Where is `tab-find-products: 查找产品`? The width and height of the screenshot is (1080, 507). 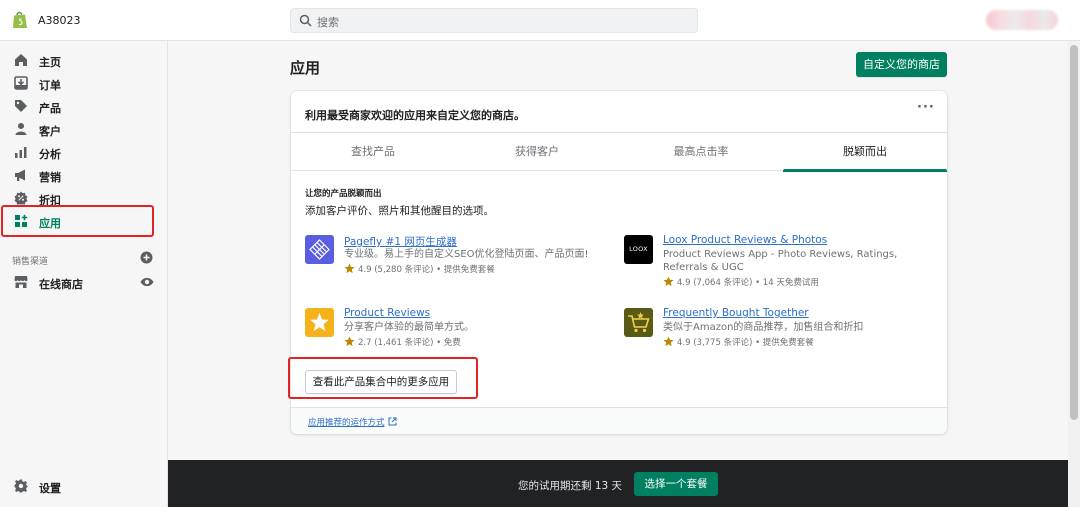
tab-find-products: 查找产品 is located at coordinates (373, 152).